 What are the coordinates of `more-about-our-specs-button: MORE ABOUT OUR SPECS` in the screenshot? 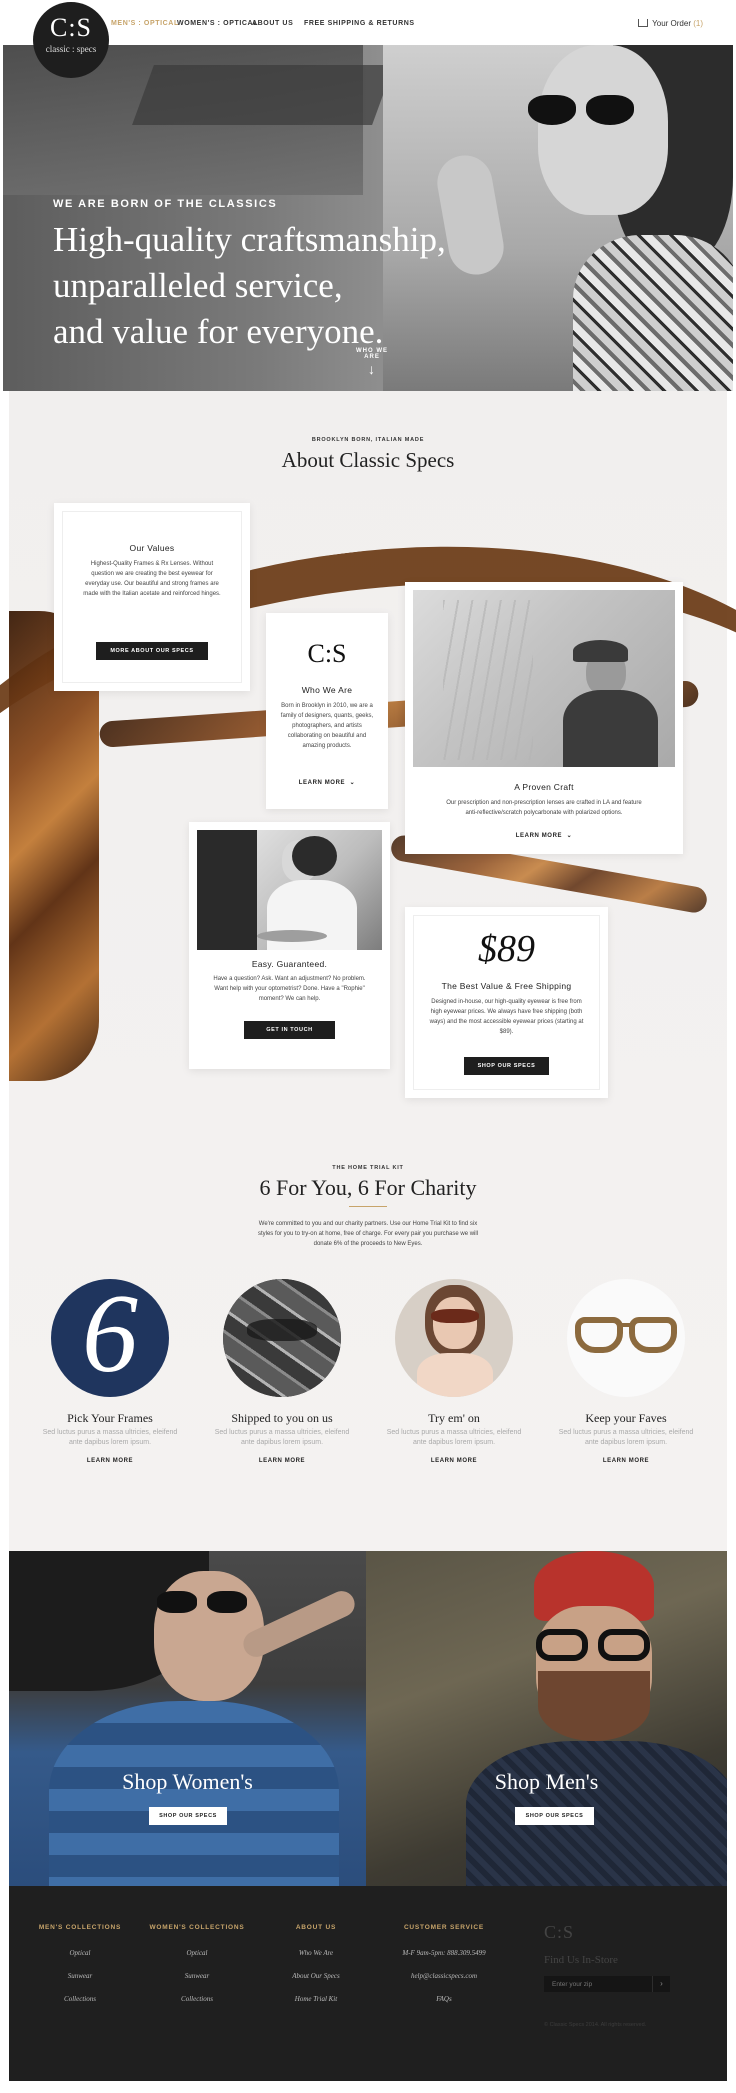 It's located at (152, 651).